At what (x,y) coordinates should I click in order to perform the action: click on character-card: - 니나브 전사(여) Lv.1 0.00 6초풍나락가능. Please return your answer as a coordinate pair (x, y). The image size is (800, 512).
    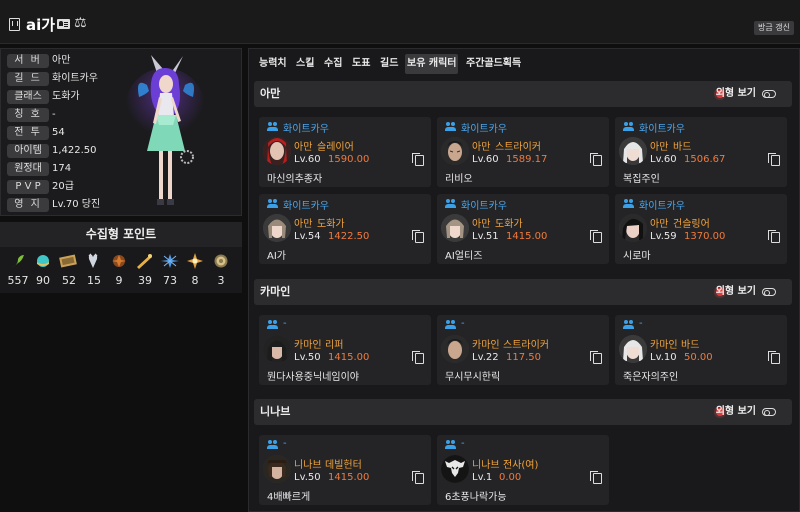
    Looking at the image, I should click on (523, 470).